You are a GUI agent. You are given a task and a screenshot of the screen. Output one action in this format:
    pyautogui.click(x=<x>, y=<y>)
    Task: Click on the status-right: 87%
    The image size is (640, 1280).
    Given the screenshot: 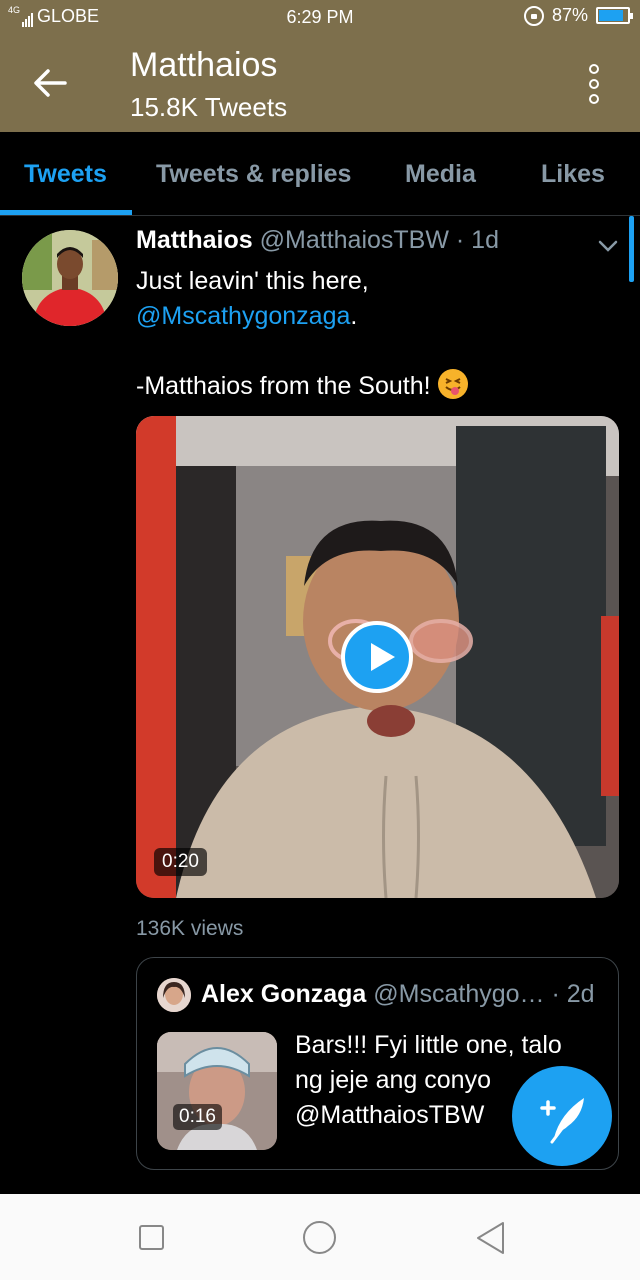 What is the action you would take?
    pyautogui.click(x=578, y=15)
    